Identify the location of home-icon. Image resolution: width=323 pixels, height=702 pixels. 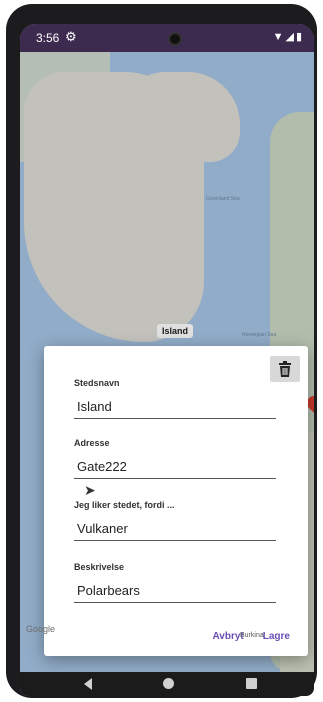
(168, 683).